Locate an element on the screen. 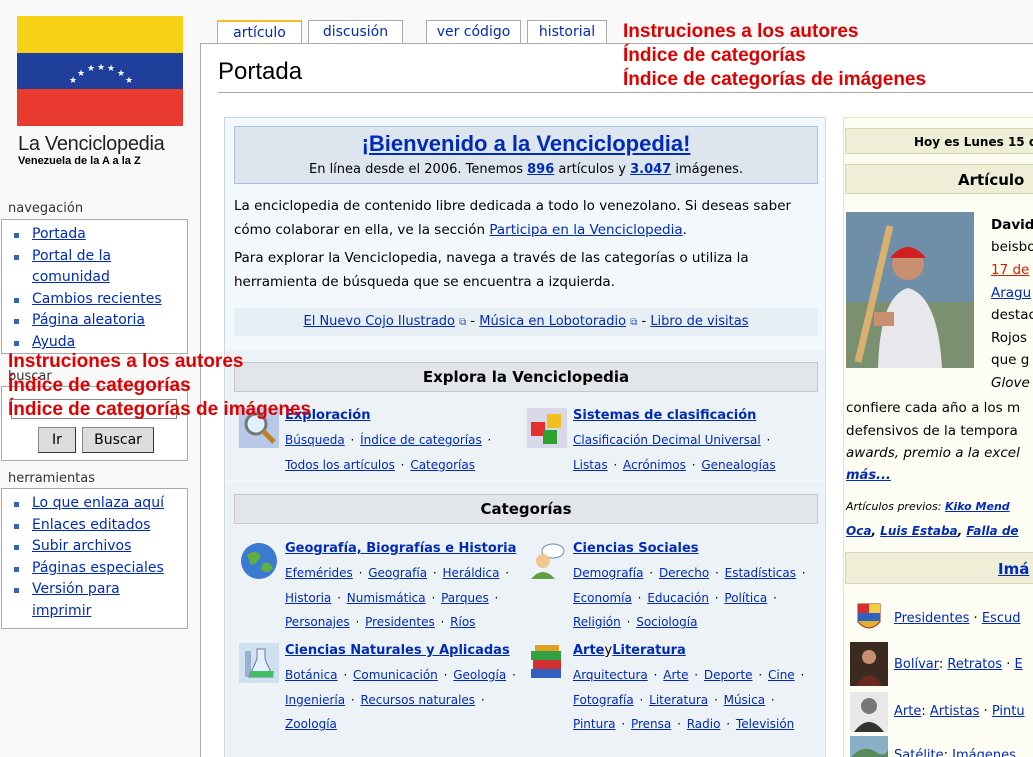 This screenshot has height=757, width=1033. sidebar-item-enlaces-editados: Enlaces editados is located at coordinates (98, 526).